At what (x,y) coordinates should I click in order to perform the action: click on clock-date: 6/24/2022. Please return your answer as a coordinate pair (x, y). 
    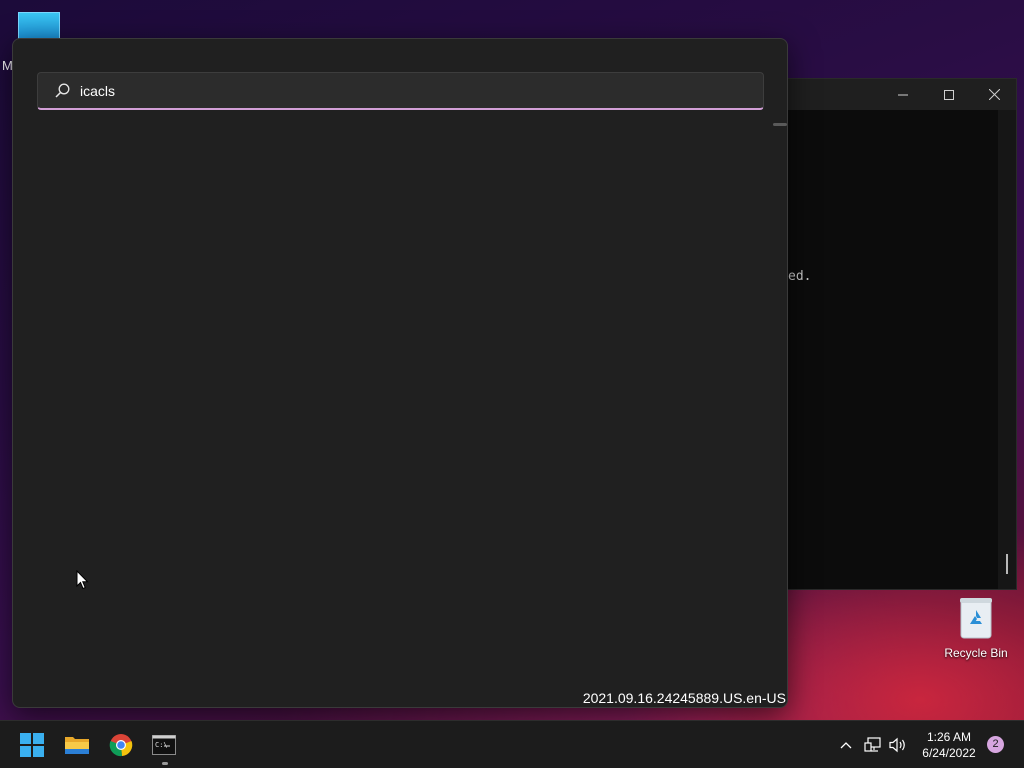
    Looking at the image, I should click on (949, 753).